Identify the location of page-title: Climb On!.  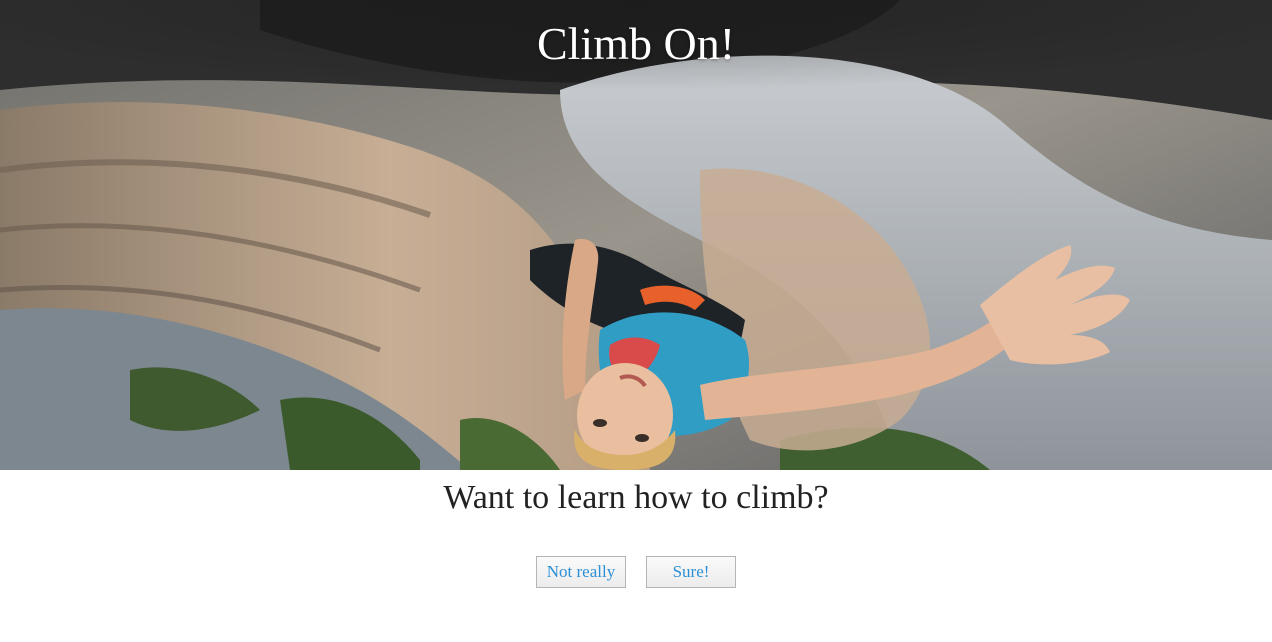
(636, 43).